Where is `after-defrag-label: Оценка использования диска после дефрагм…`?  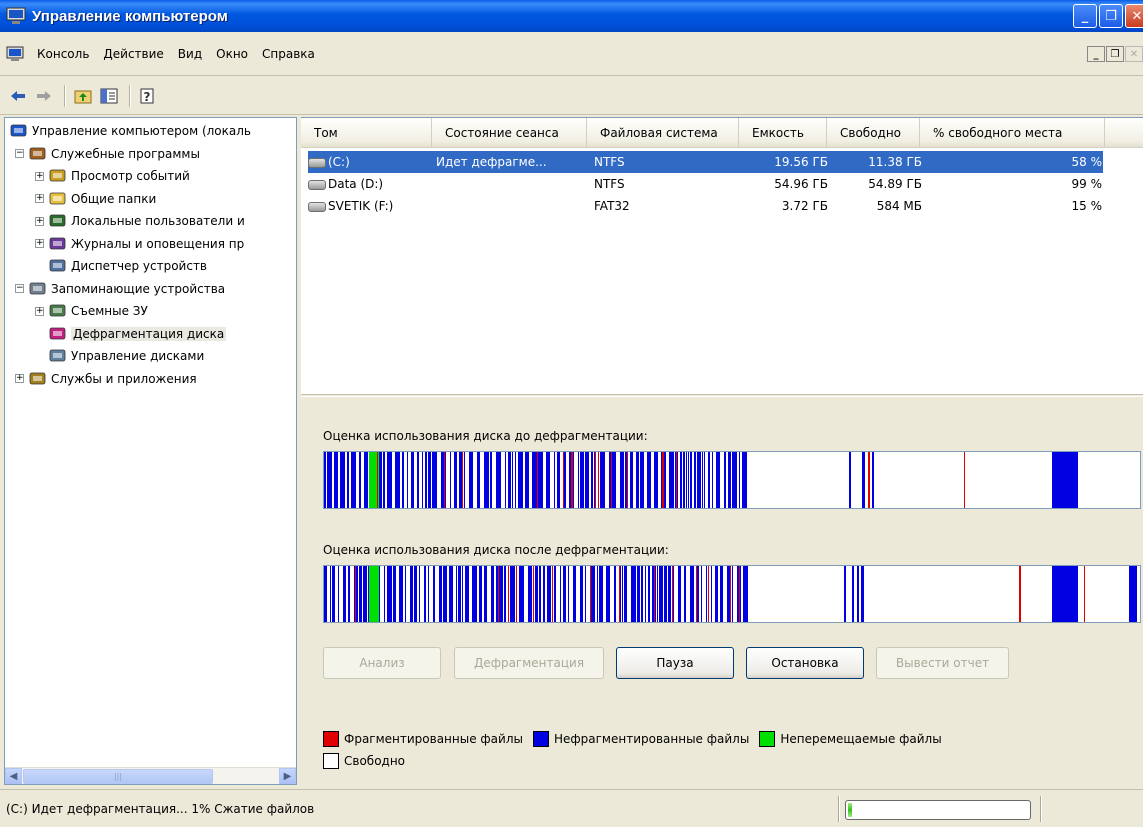 after-defrag-label: Оценка использования диска после дефрагм… is located at coordinates (496, 550).